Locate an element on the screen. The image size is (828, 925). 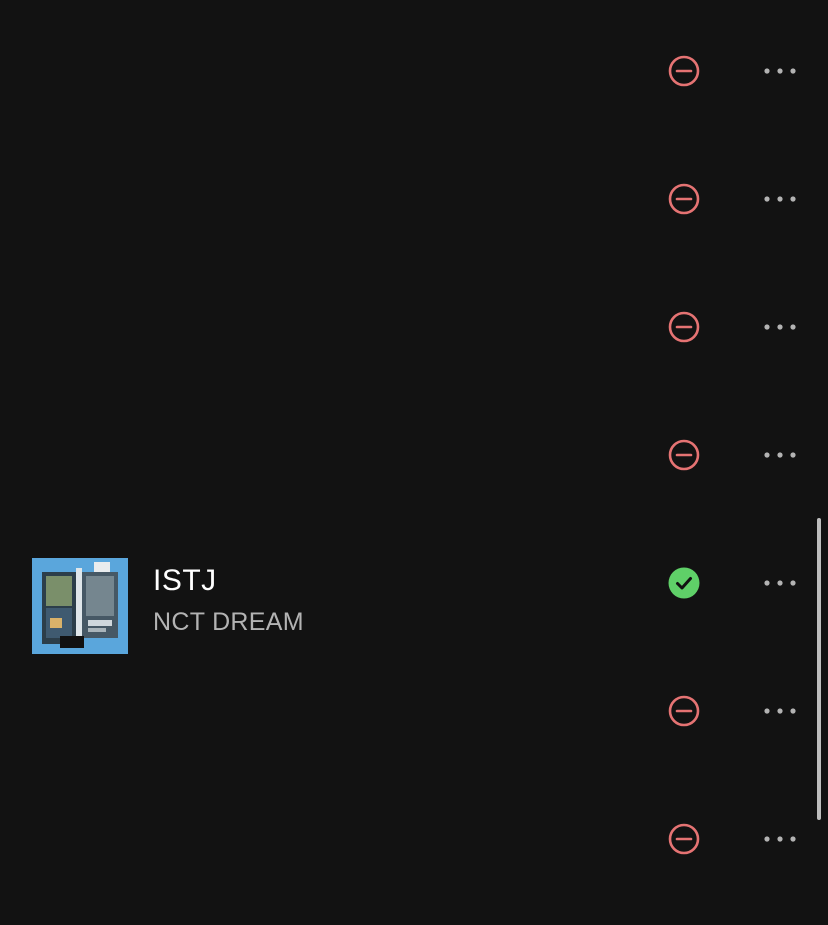
track-title: ISTJ is located at coordinates (185, 580).